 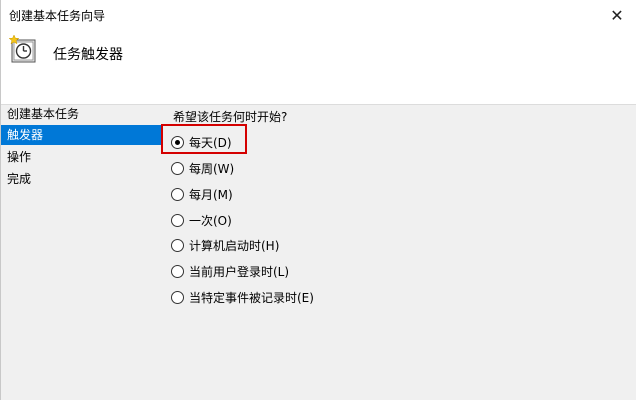 What do you see at coordinates (22, 48) in the screenshot?
I see `task-clock-icon` at bounding box center [22, 48].